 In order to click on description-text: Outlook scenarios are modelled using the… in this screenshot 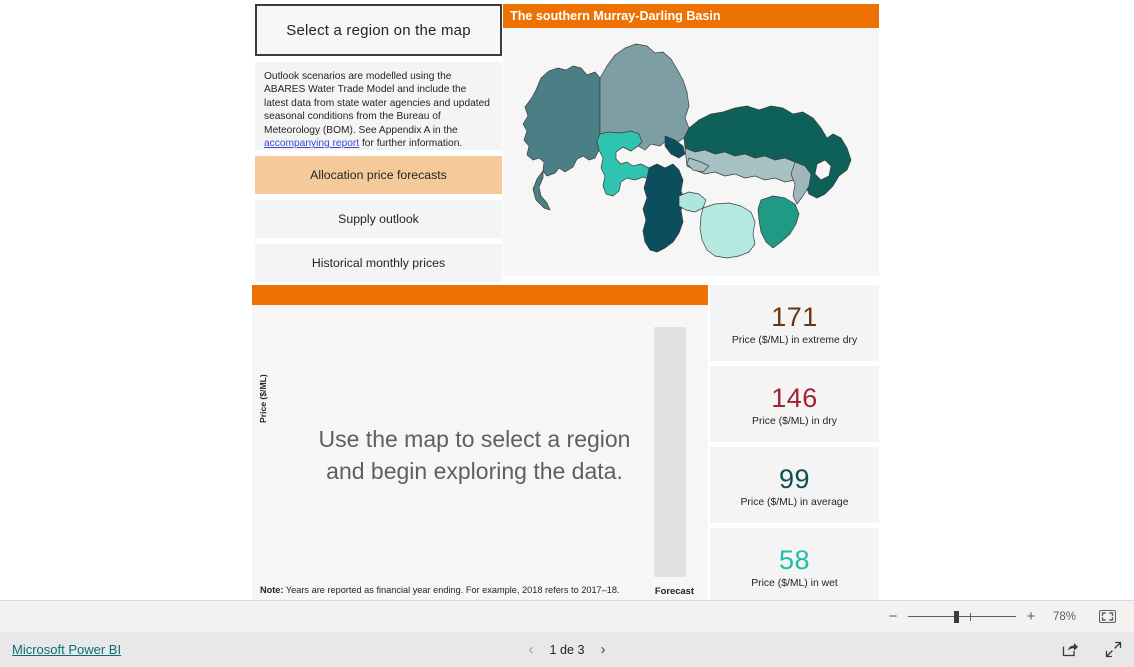, I will do `click(378, 110)`.